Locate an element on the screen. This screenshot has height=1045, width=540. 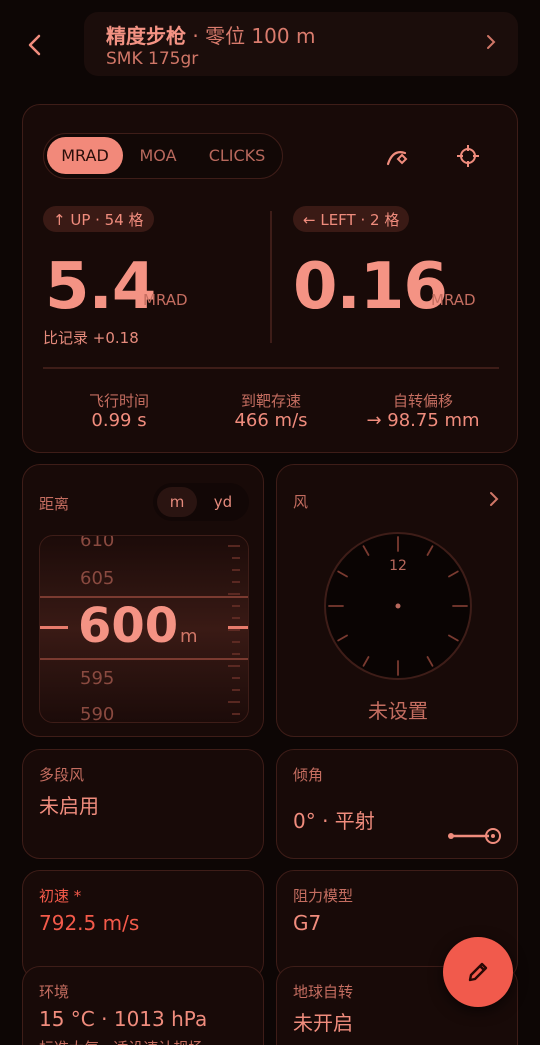
elevation-compare: 比记录 +0.18 is located at coordinates (91, 338).